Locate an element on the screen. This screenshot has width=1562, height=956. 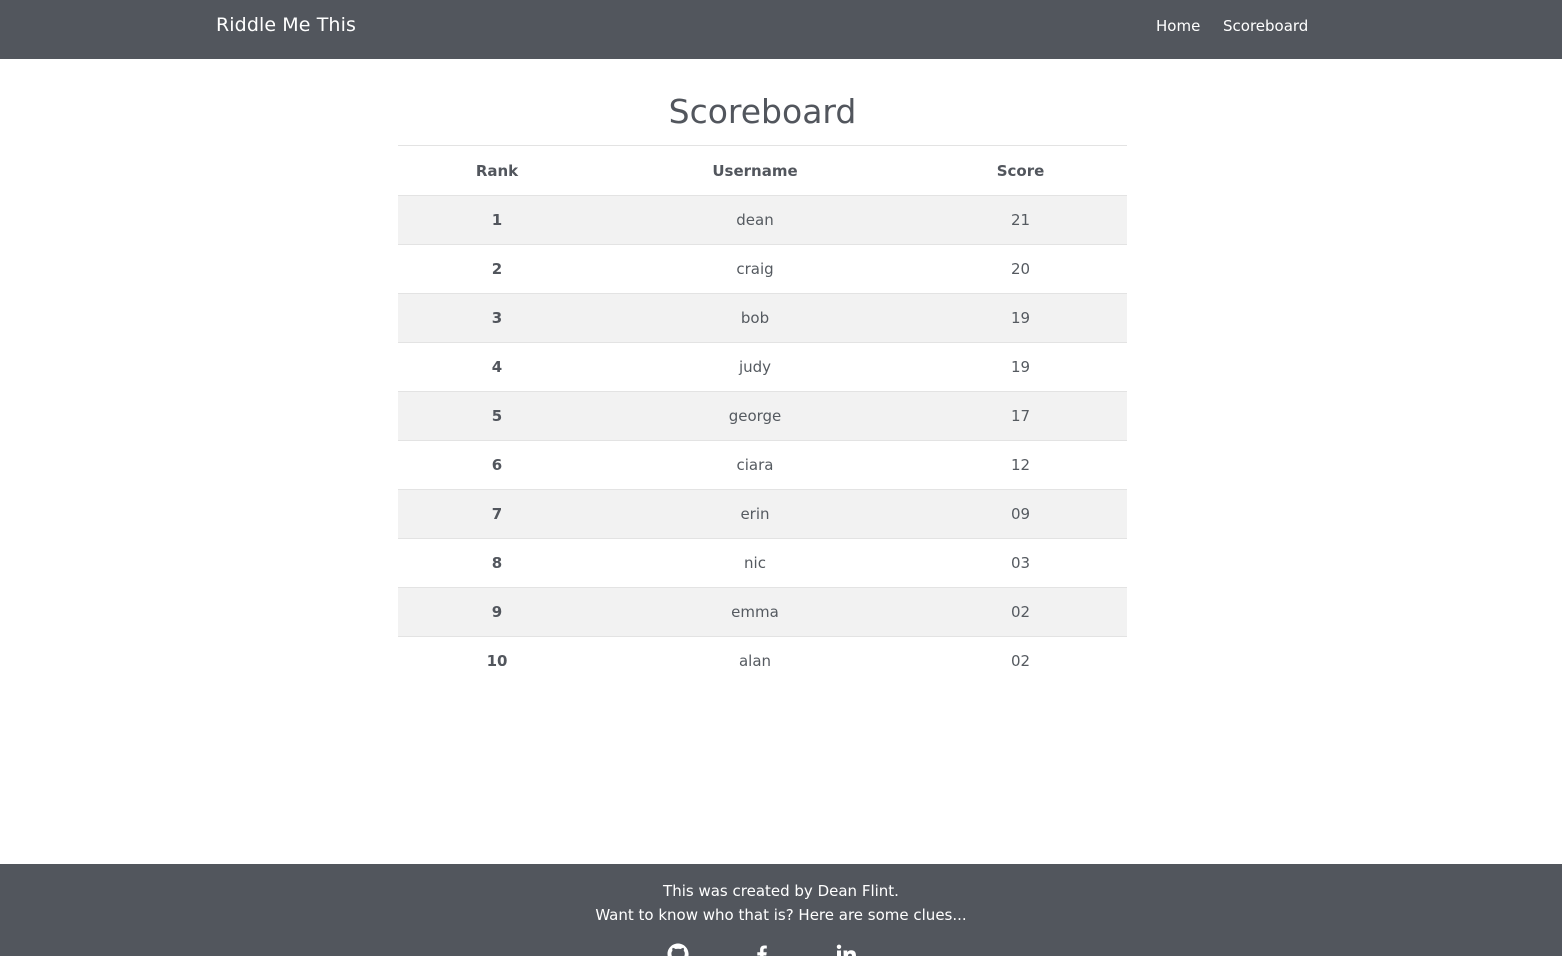
header-score: Score is located at coordinates (1020, 170).